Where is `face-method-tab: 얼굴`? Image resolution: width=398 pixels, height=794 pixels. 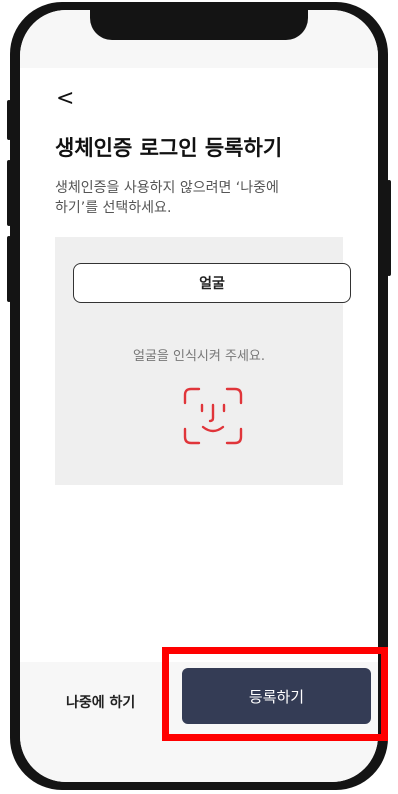
face-method-tab: 얼굴 is located at coordinates (212, 283).